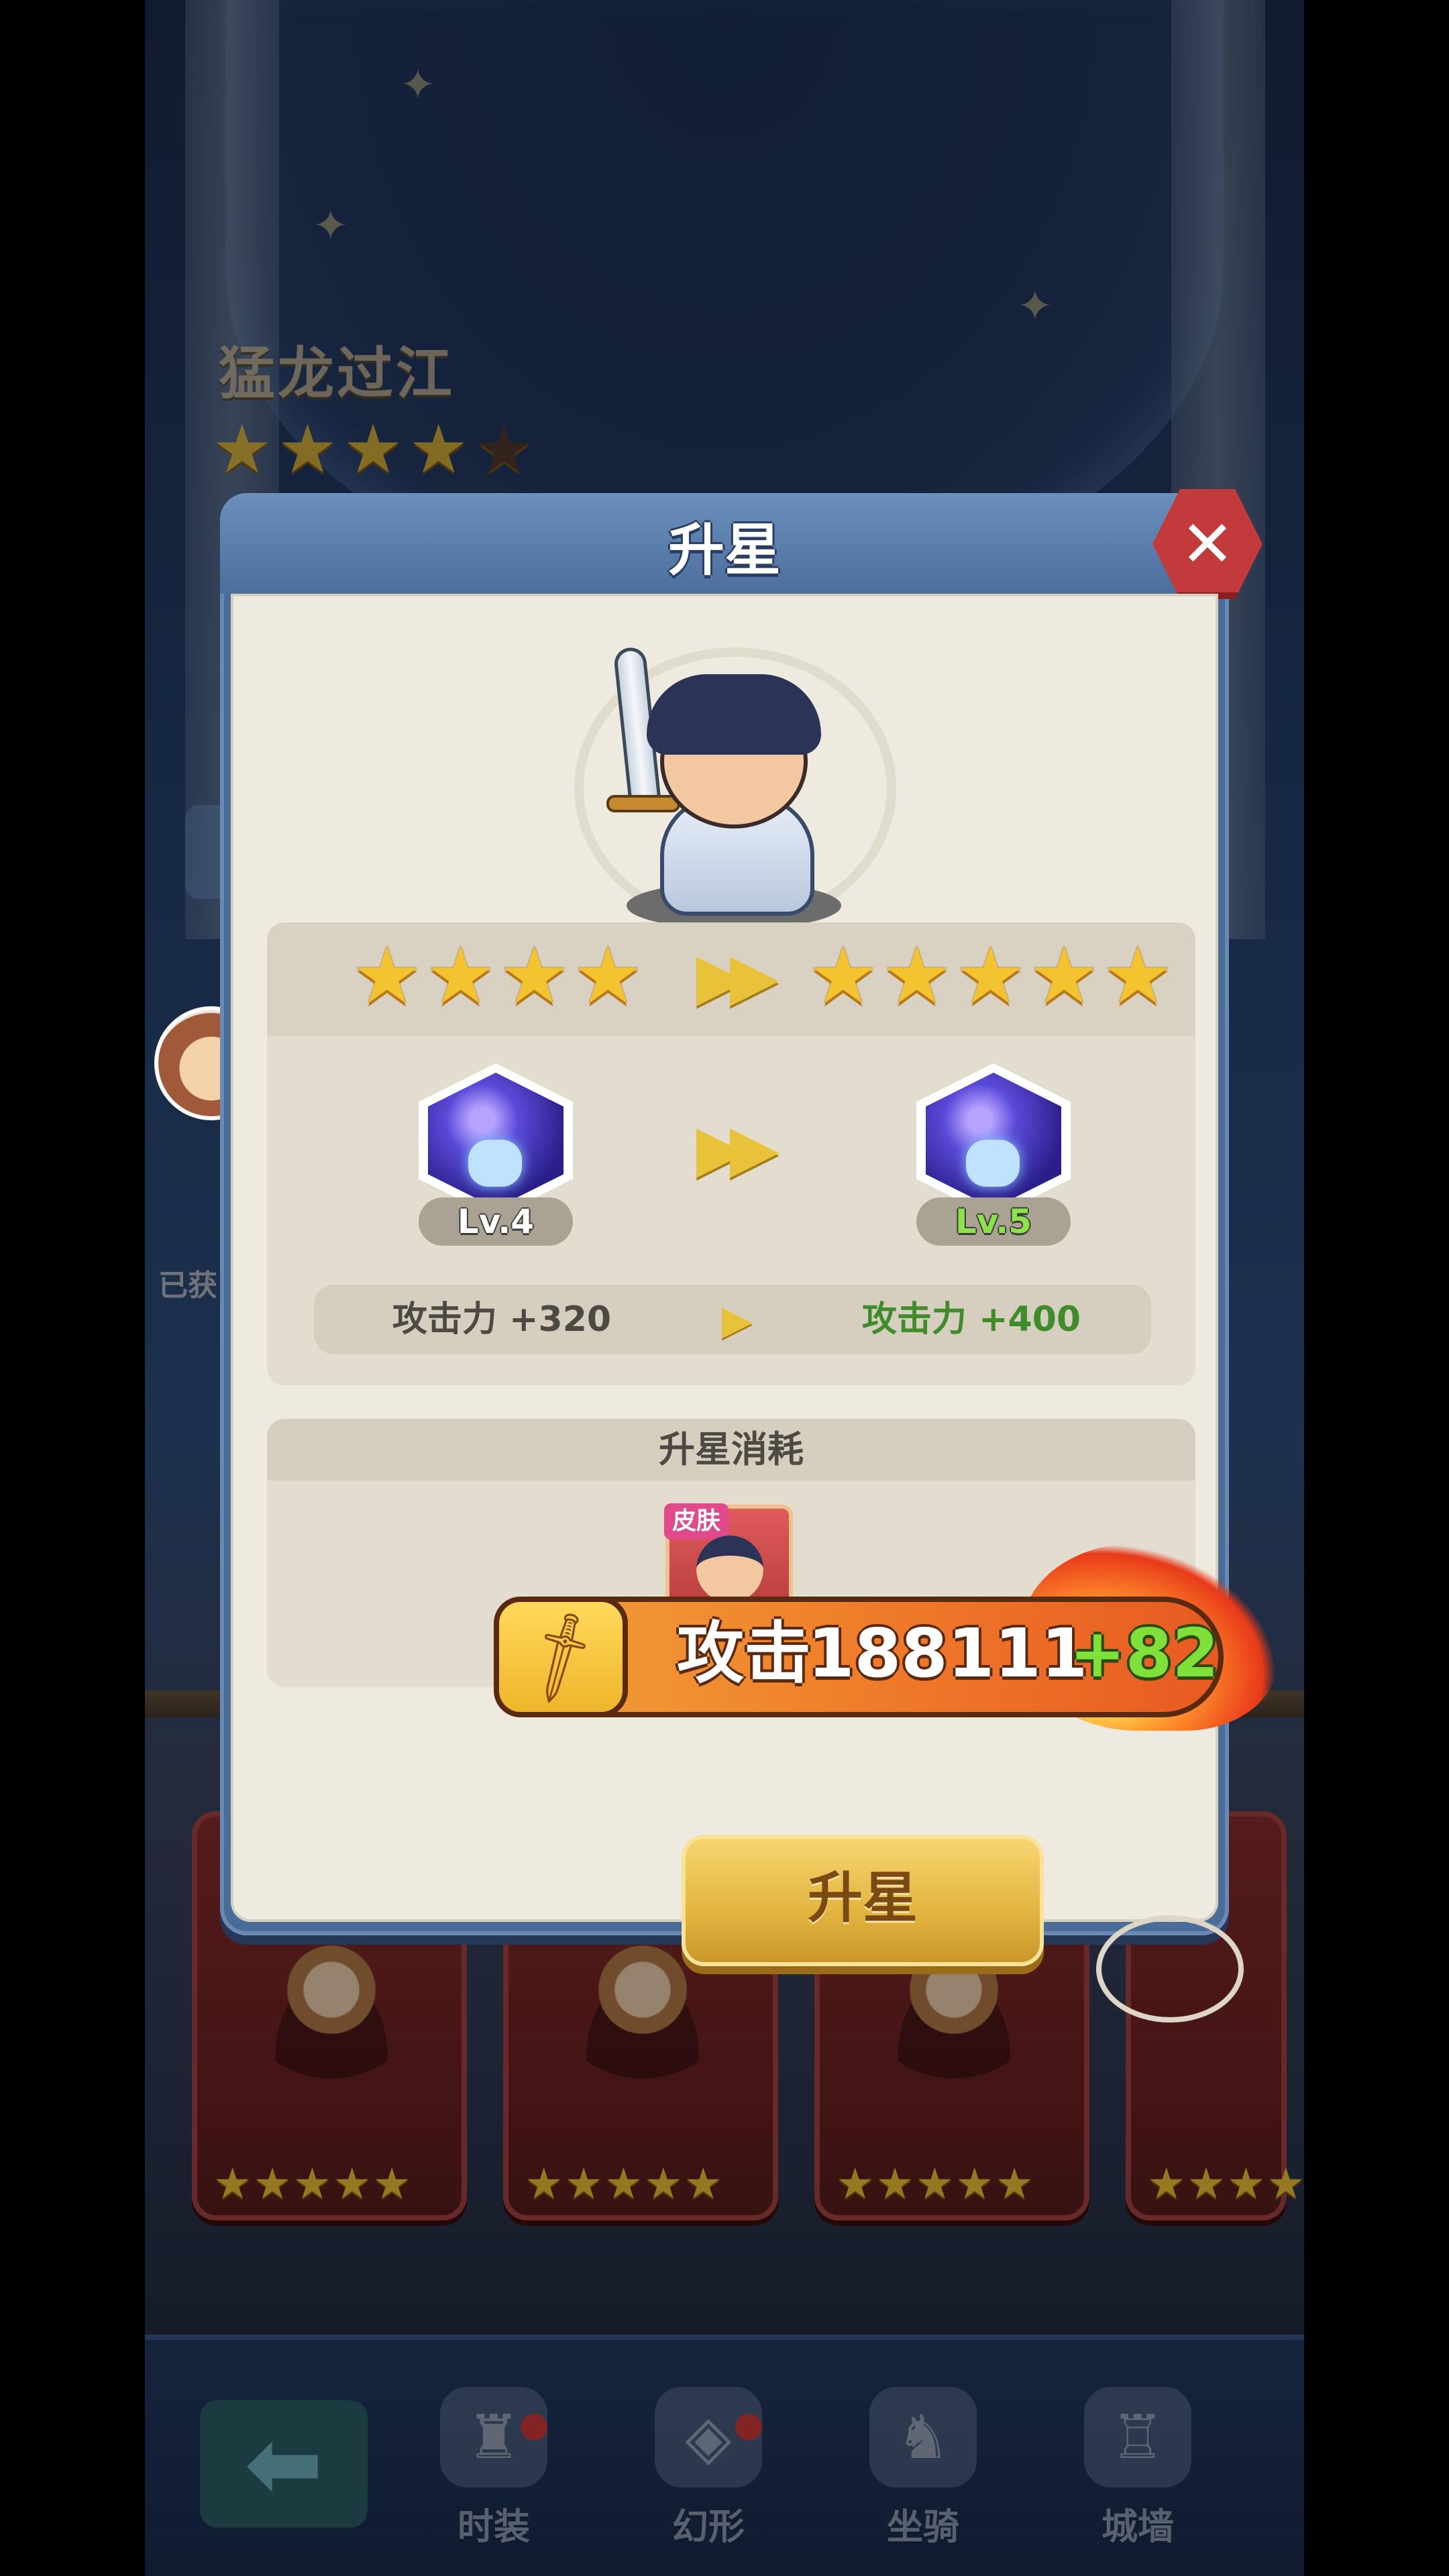  I want to click on power-change-toast: 🗡 攻击 188111 +82, so click(885, 1637).